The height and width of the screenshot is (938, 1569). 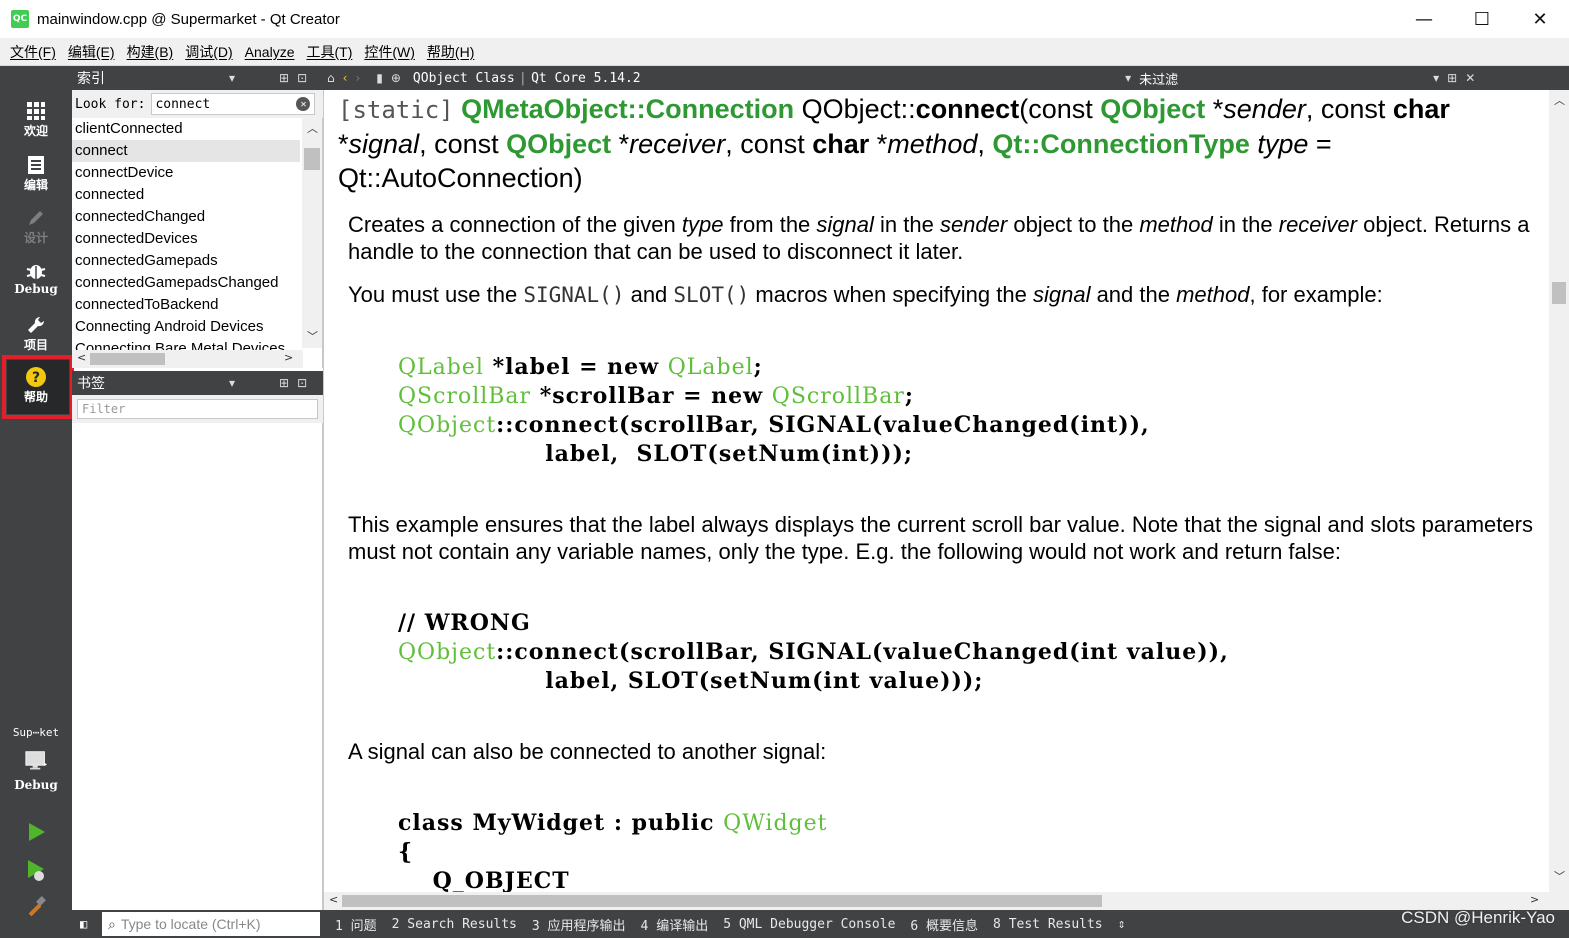 I want to click on mode-welcome: 欢迎, so click(x=36, y=119).